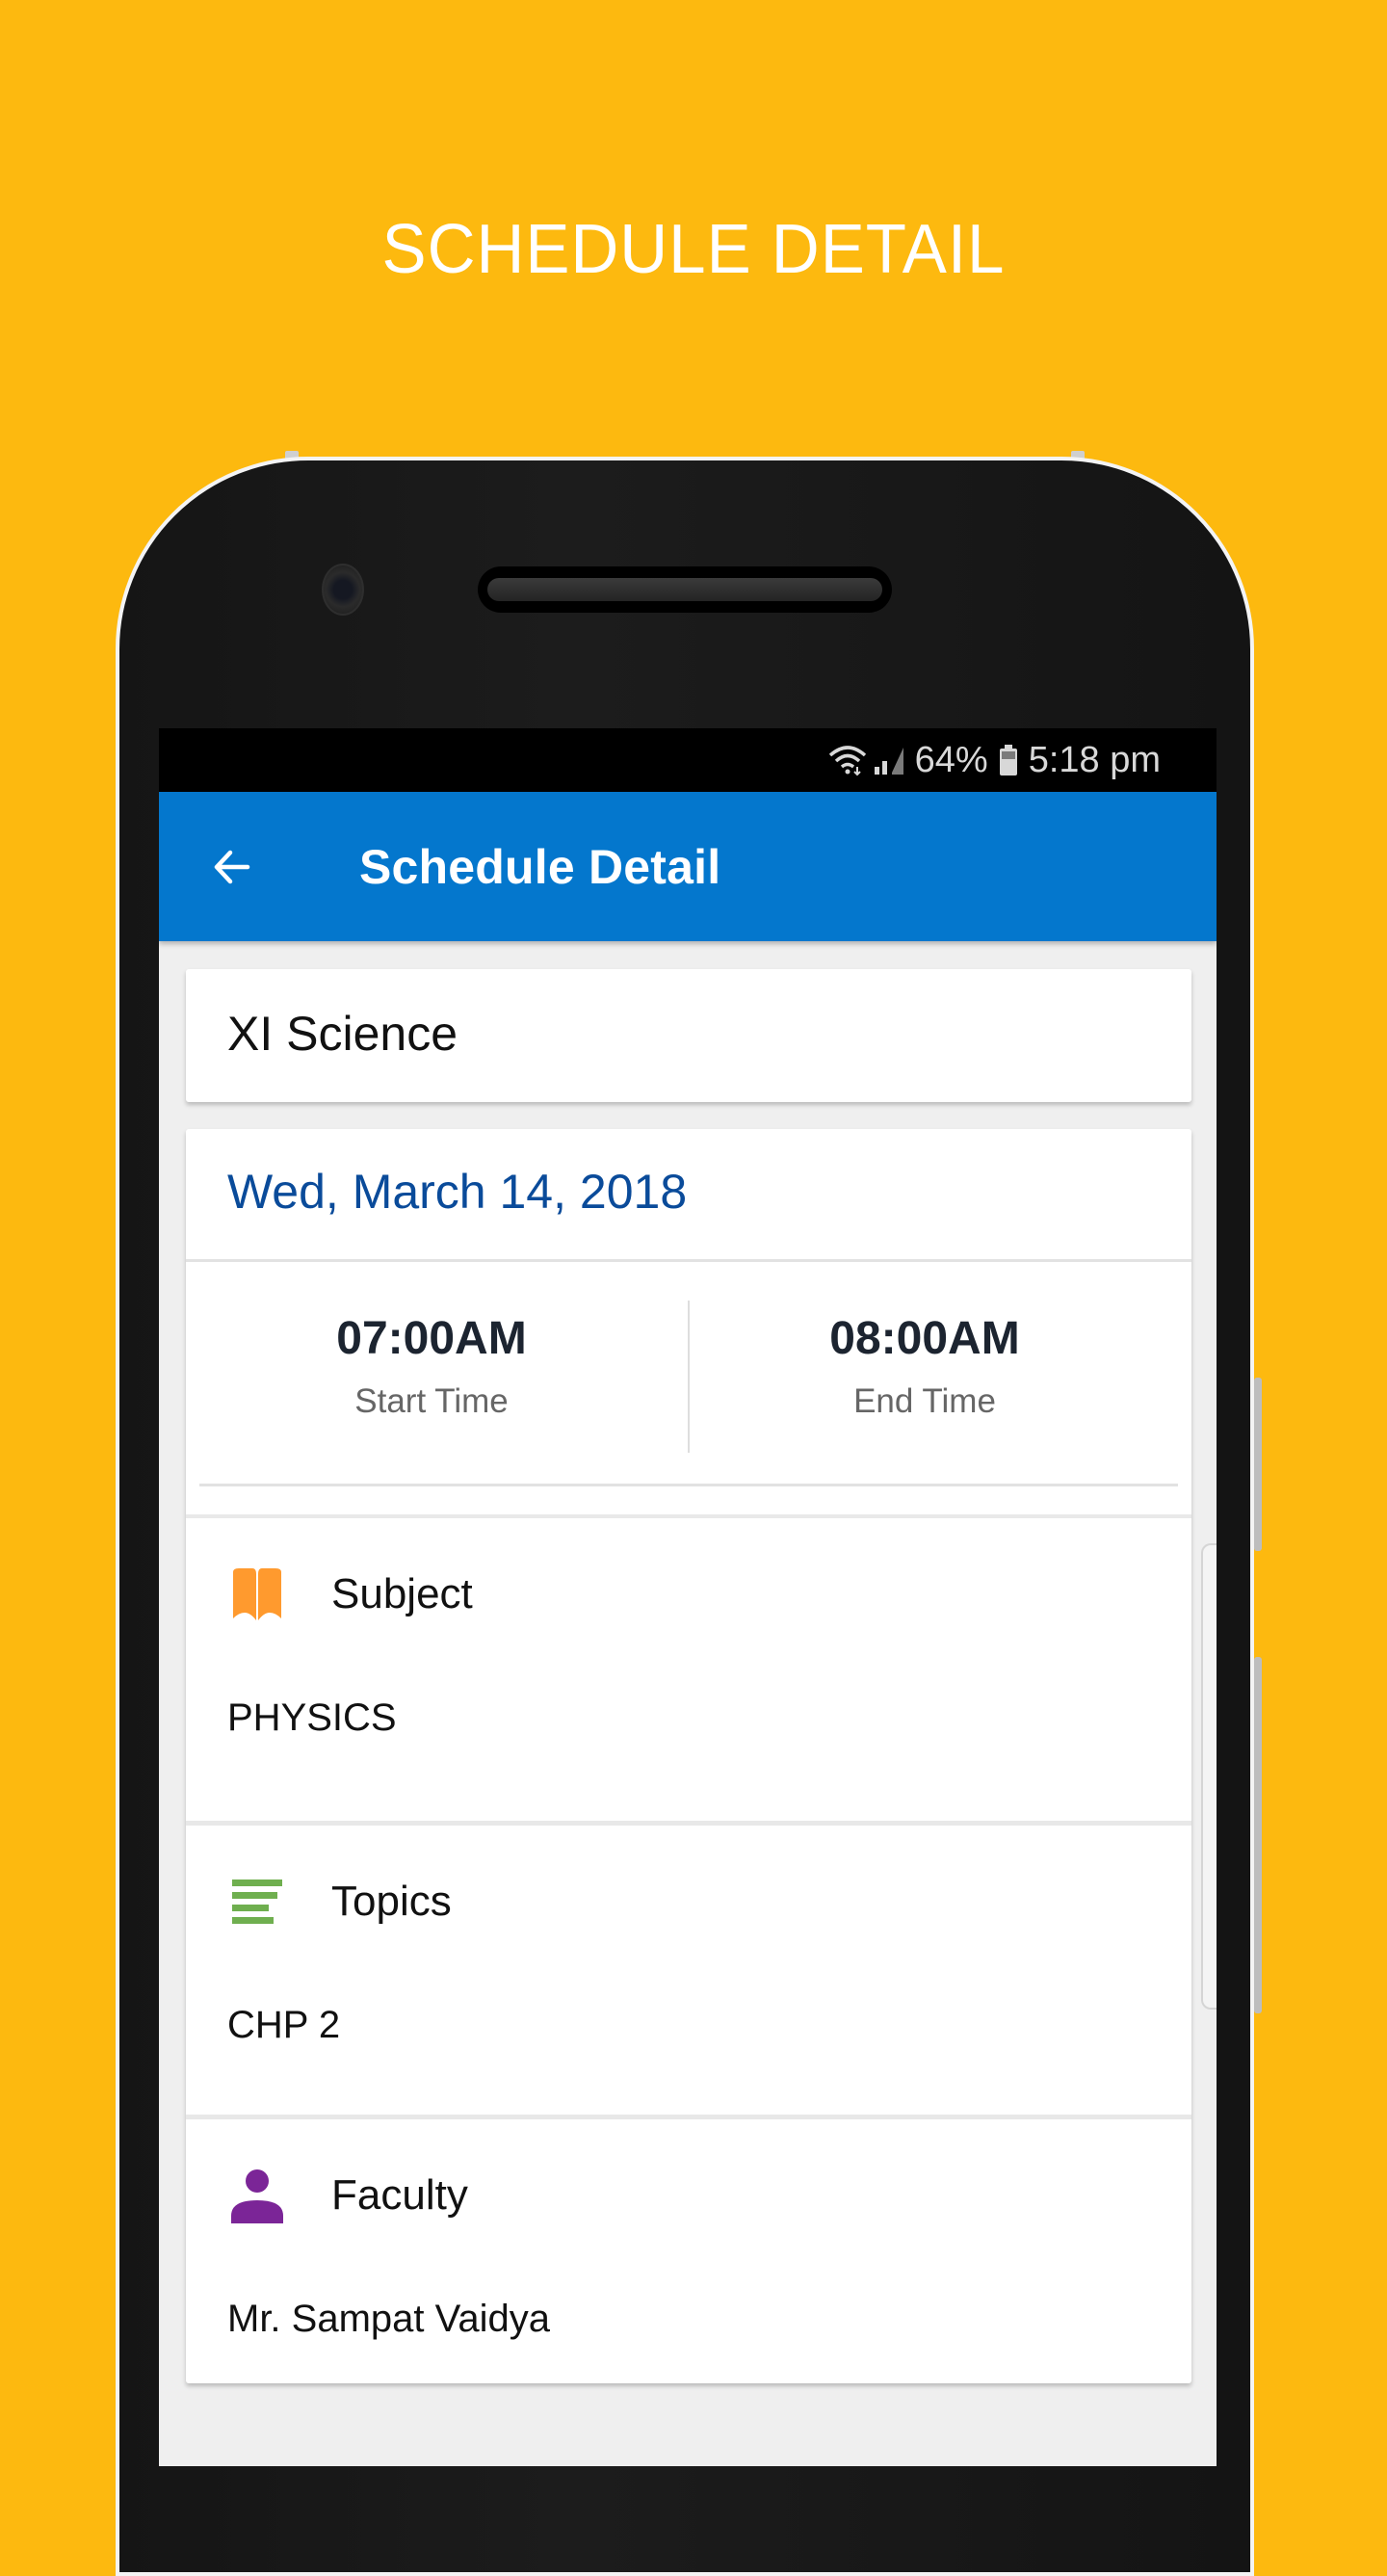 The height and width of the screenshot is (2576, 1387). Describe the element at coordinates (402, 1593) in the screenshot. I see `subject-label: Subject` at that location.